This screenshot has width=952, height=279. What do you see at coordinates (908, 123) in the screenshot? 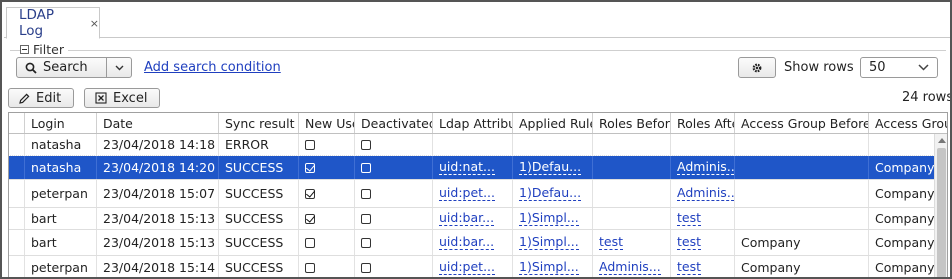
I see `header-access-group-after: Access Group After` at bounding box center [908, 123].